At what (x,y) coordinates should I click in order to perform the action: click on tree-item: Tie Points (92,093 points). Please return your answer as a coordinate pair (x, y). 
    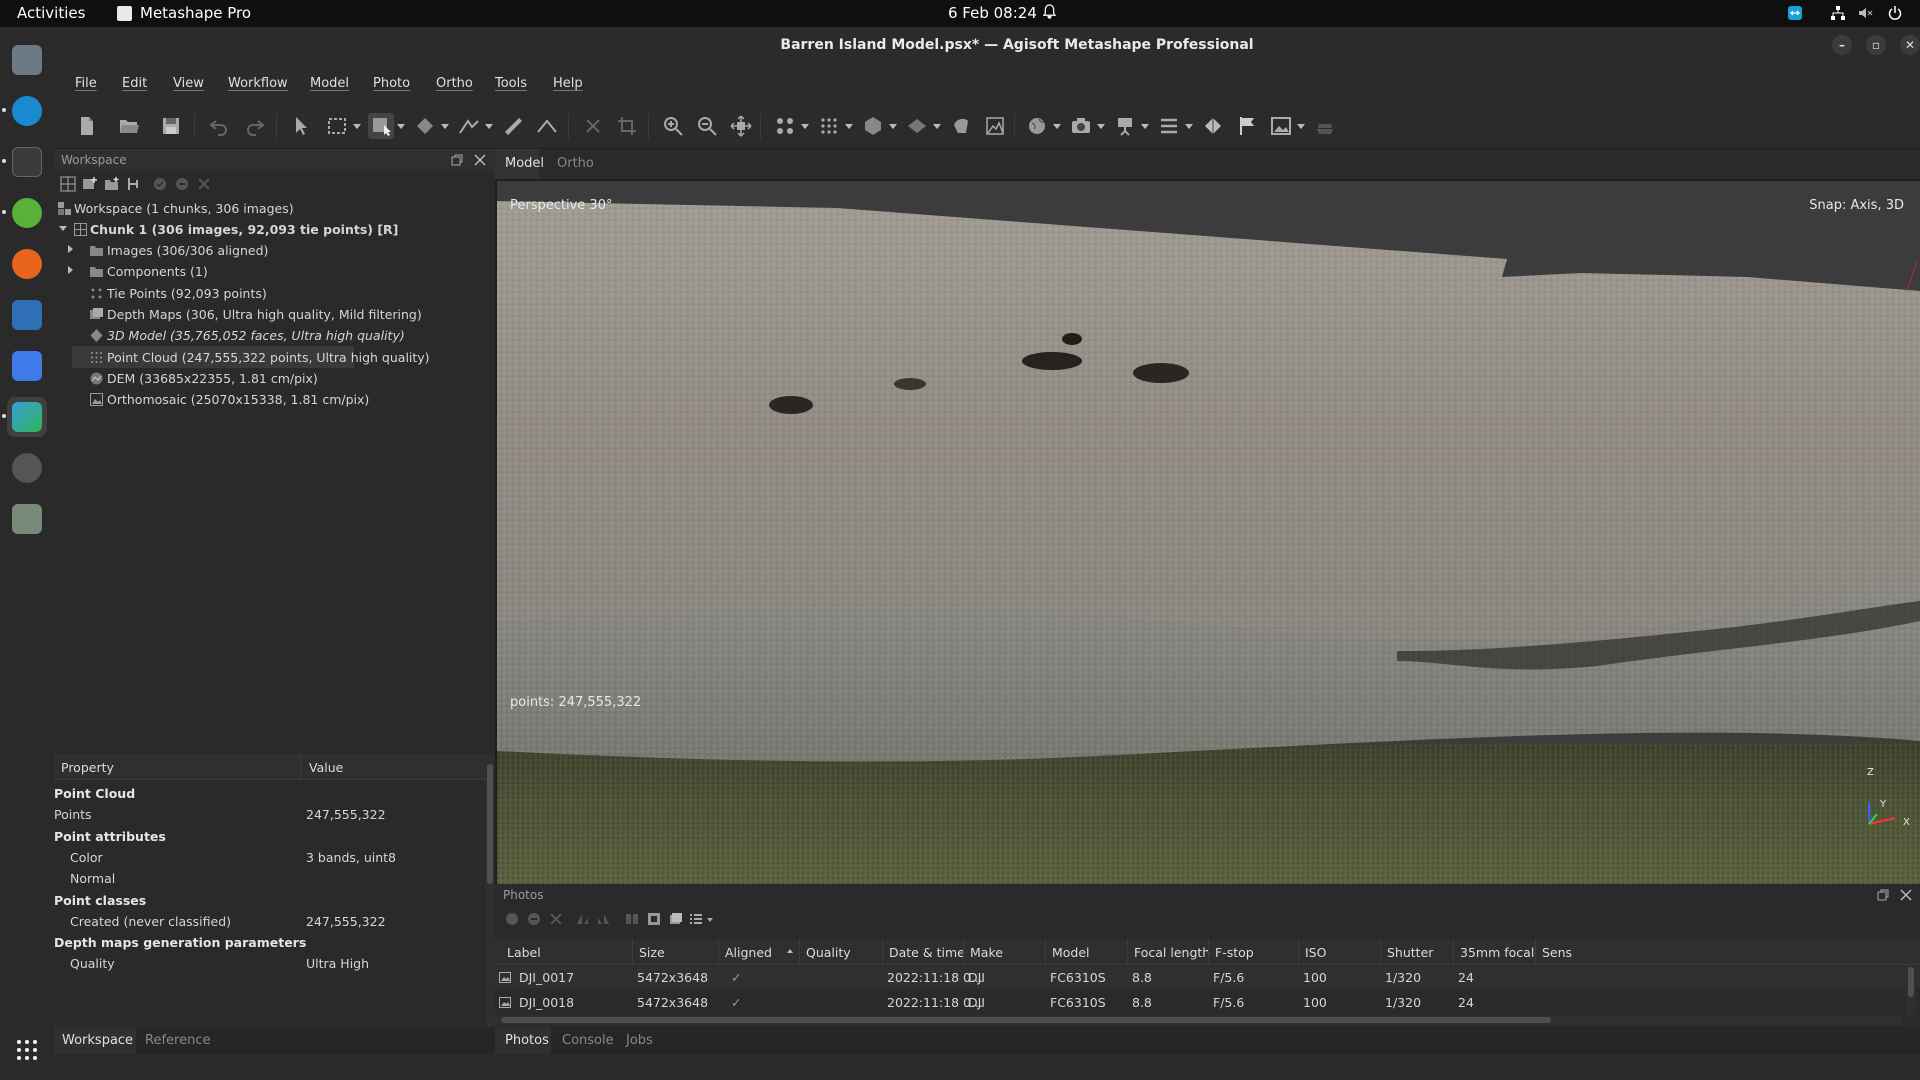
    Looking at the image, I should click on (274, 293).